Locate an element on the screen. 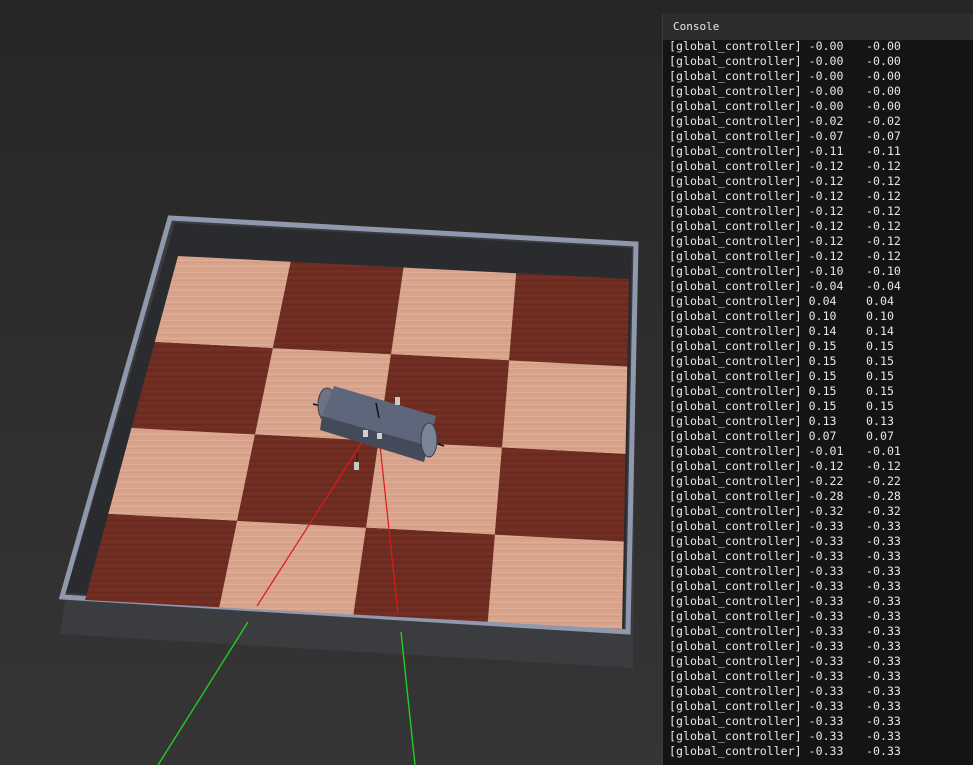 This screenshot has height=765, width=973. console-line-value-2: -0.10 is located at coordinates (883, 271).